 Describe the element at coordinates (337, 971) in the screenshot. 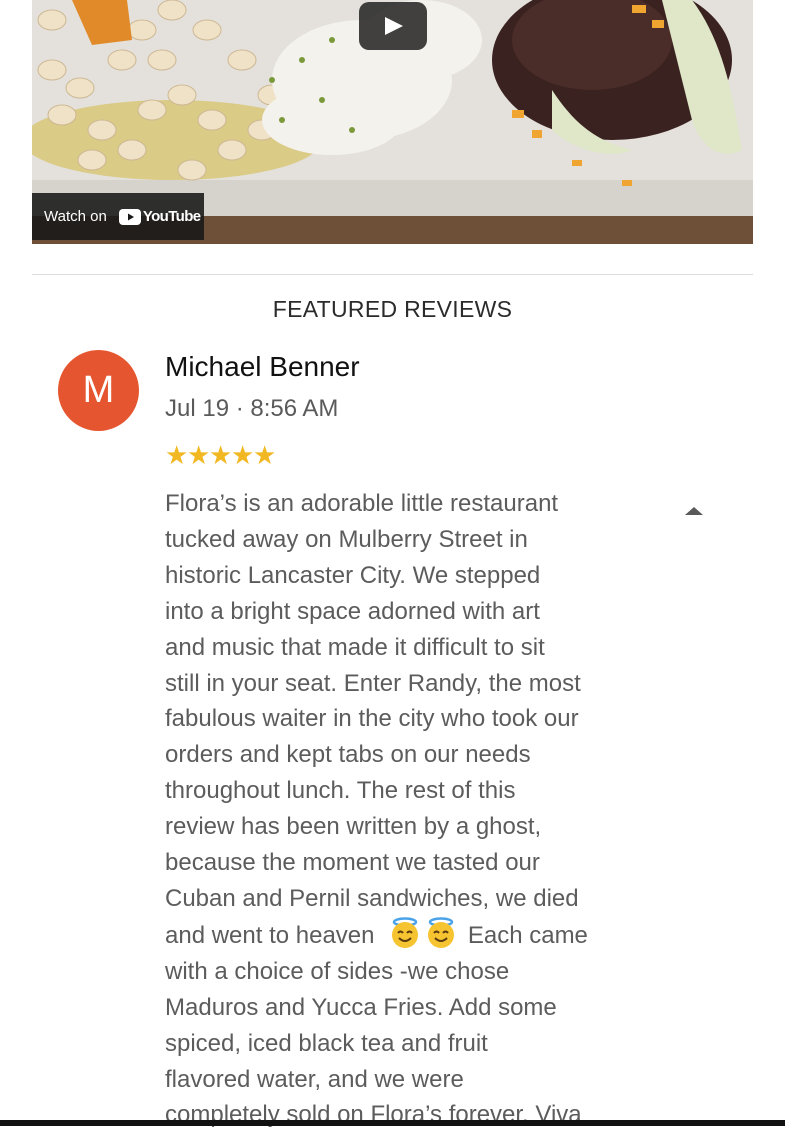

I see `review-line: with a choice of sides -we chose` at that location.